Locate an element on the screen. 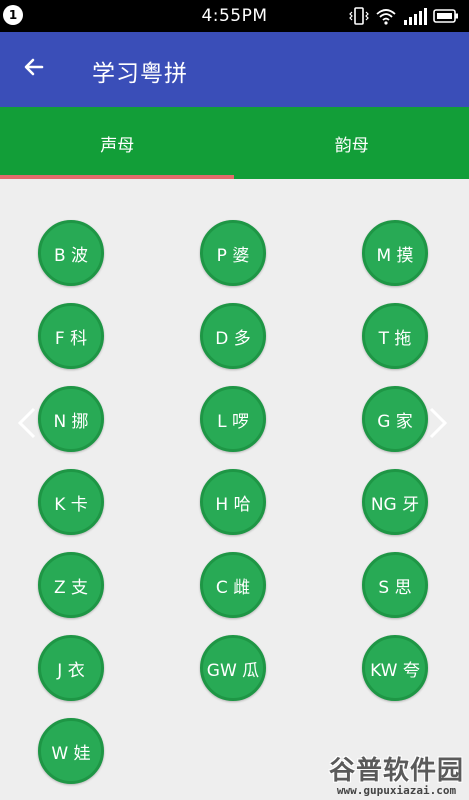 The height and width of the screenshot is (800, 469). initial-button: B 波 is located at coordinates (71, 253).